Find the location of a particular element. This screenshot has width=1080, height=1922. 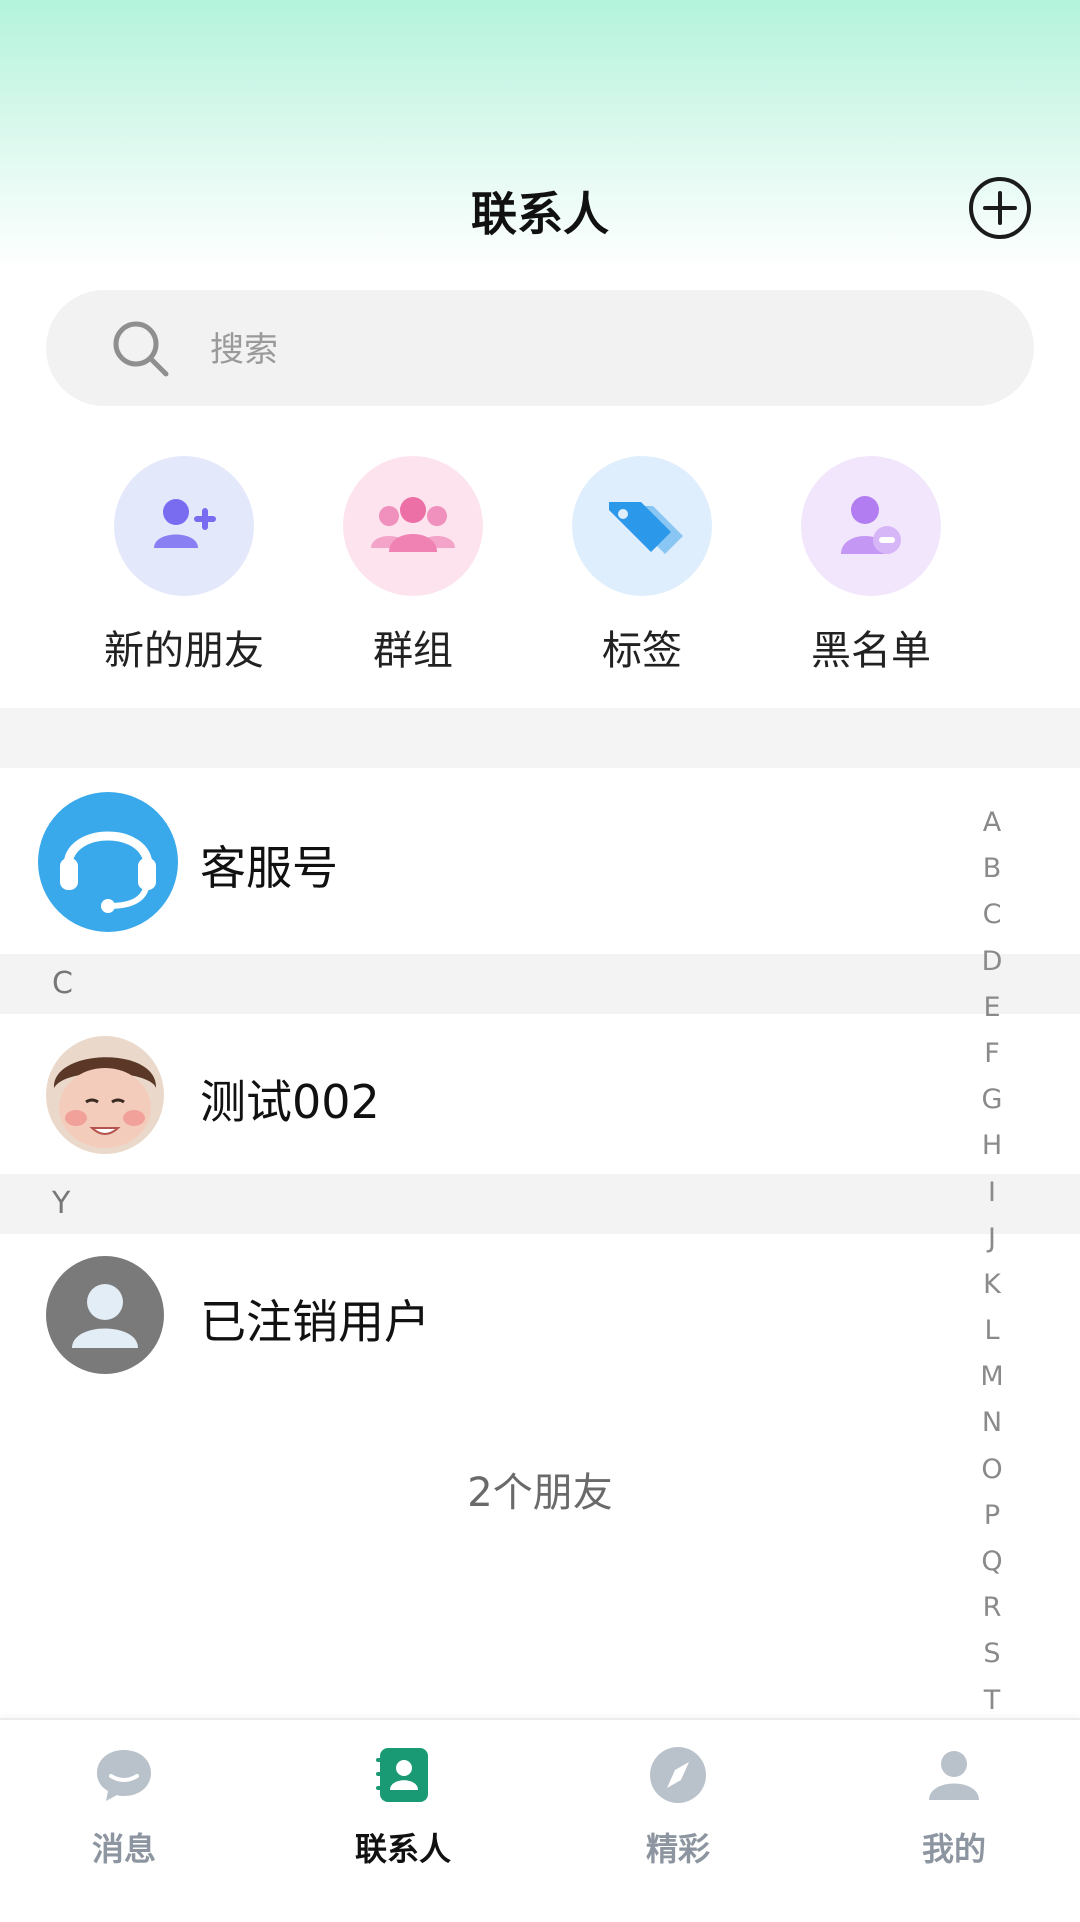

default-avatar-icon is located at coordinates (105, 1315).